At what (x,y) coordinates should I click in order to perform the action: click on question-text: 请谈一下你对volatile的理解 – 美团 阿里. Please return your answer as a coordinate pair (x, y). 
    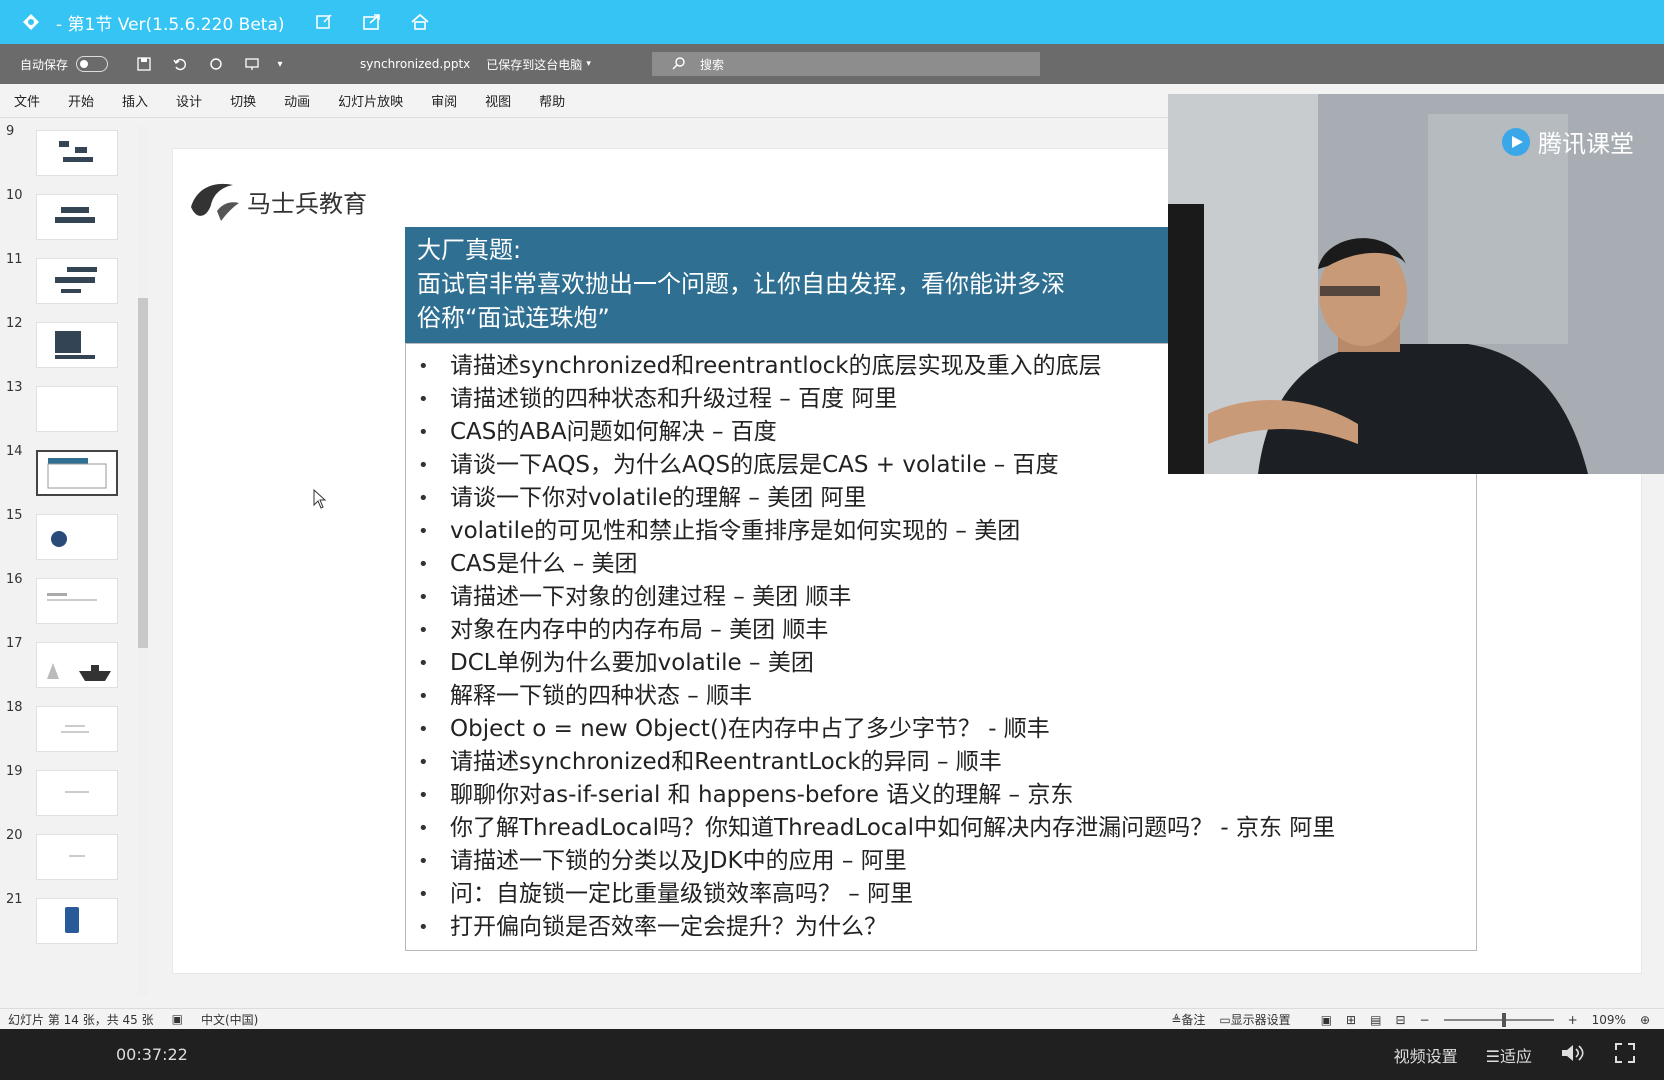
    Looking at the image, I should click on (658, 498).